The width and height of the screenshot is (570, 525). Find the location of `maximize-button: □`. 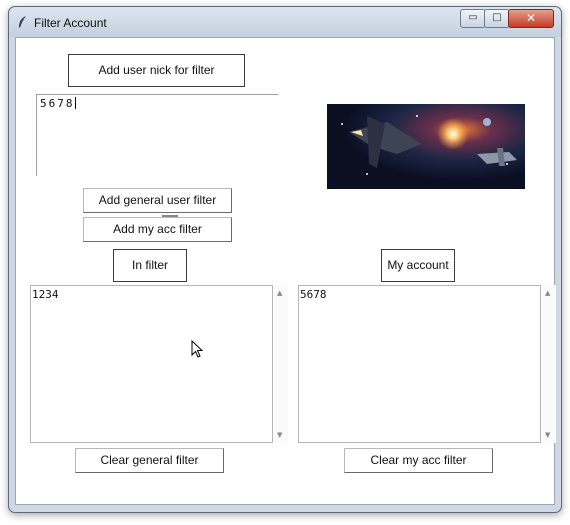

maximize-button: □ is located at coordinates (497, 18).